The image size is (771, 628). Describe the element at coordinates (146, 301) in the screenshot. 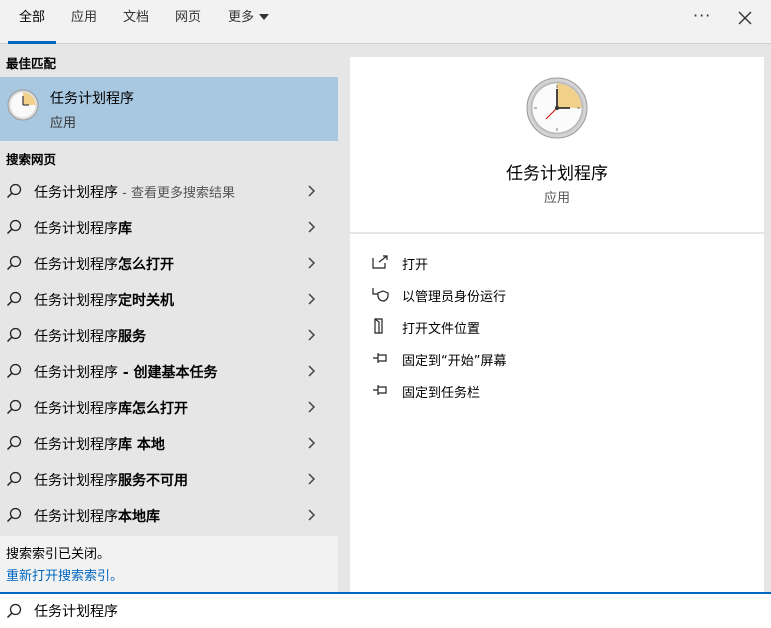

I see `web-result-suggestion: 定时关机` at that location.